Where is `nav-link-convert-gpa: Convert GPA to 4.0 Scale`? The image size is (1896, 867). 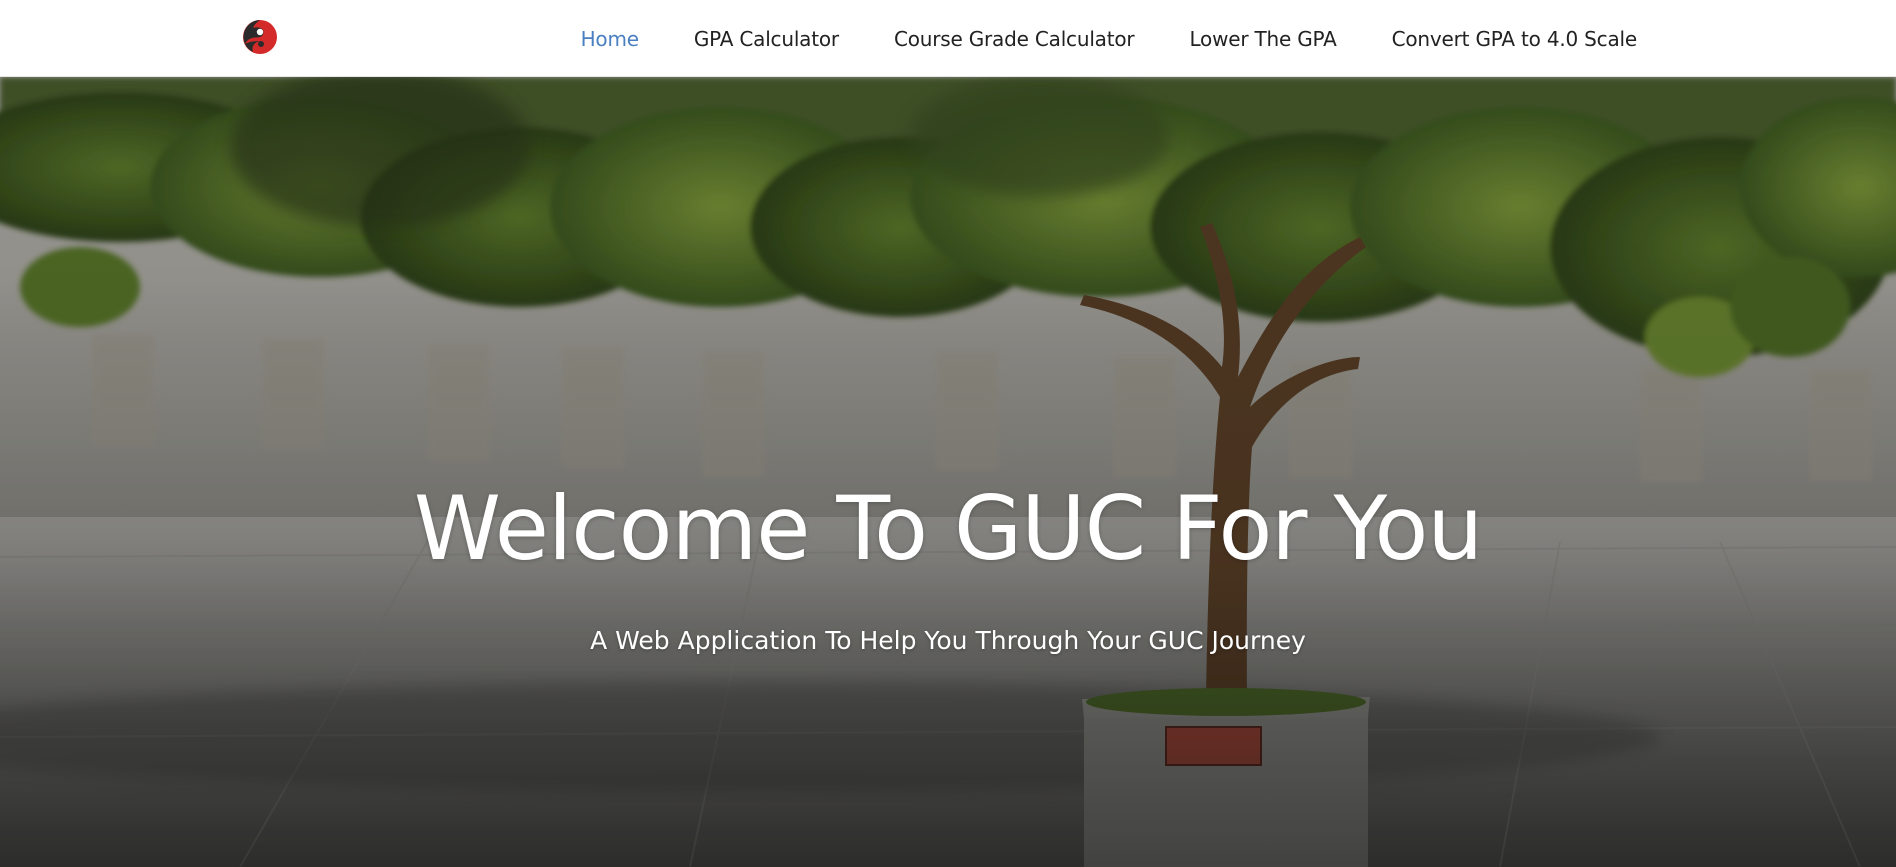 nav-link-convert-gpa: Convert GPA to 4.0 Scale is located at coordinates (1515, 39).